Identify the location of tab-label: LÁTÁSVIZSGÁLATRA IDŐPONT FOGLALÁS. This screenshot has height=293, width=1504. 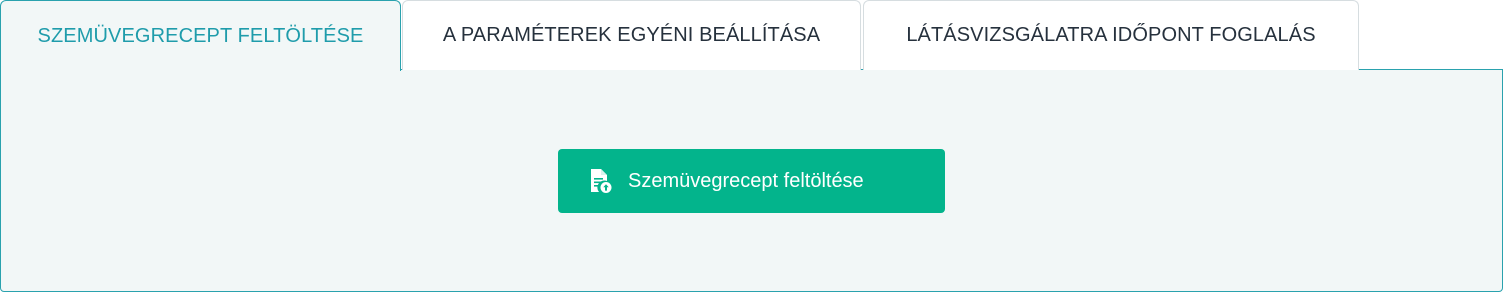
(1111, 35).